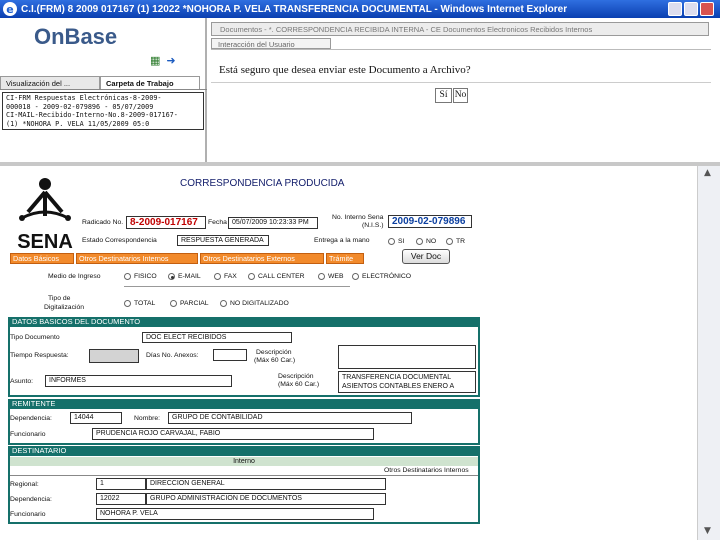 Image resolution: width=720 pixels, height=540 pixels. Describe the element at coordinates (155, 60) in the screenshot. I see `grid-icon: ▦` at that location.